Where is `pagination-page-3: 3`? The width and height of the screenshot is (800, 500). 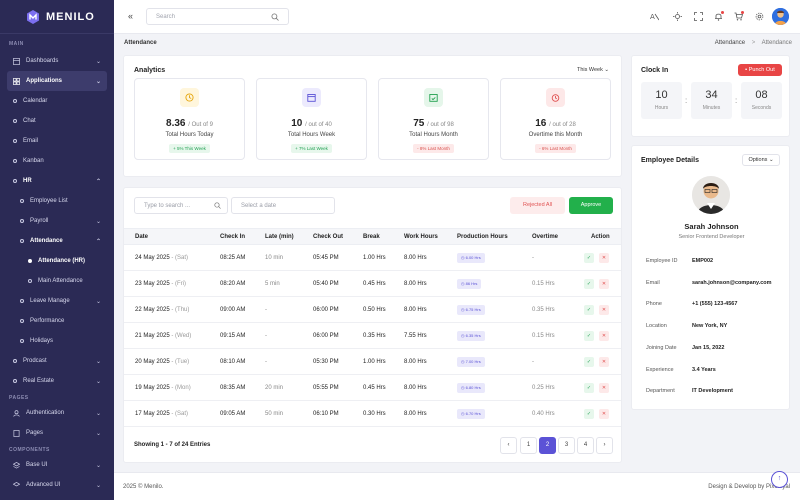 pagination-page-3: 3 is located at coordinates (566, 445).